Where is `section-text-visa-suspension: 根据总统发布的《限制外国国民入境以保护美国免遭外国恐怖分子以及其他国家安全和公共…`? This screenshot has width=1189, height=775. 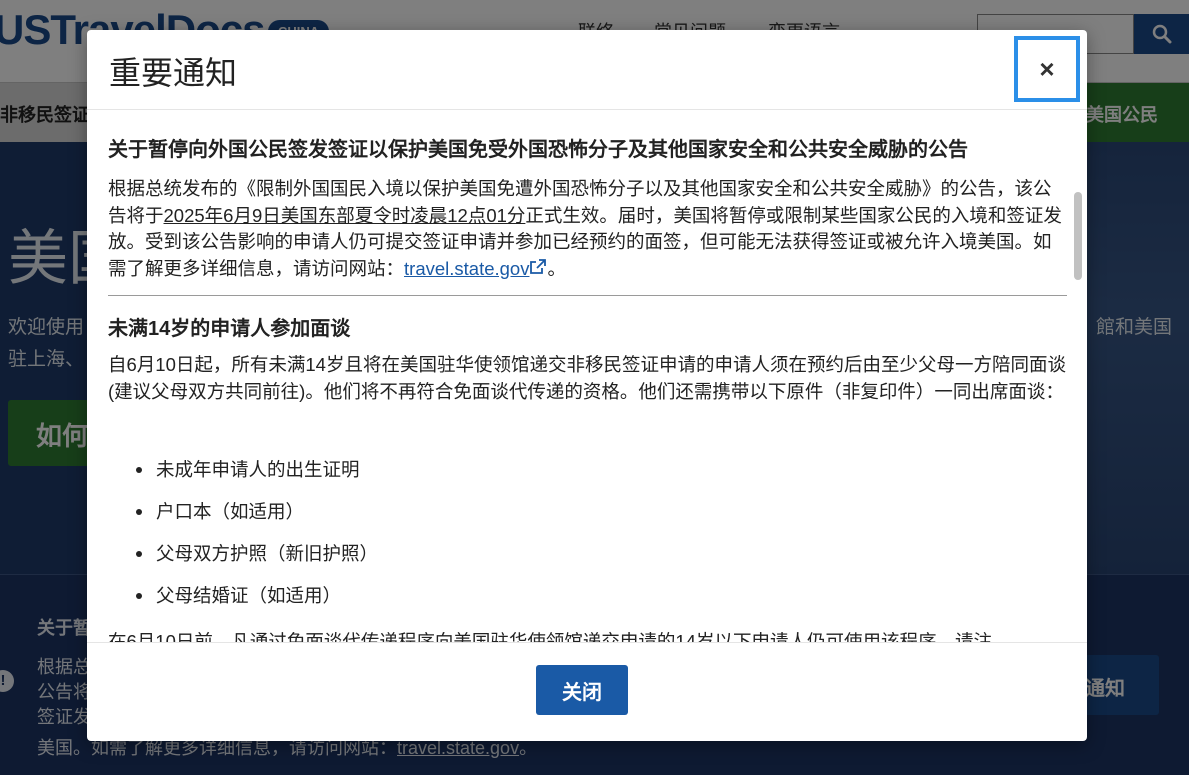 section-text-visa-suspension: 根据总统发布的《限制外国国民入境以保护美国免遭外国恐怖分子以及其他国家安全和公共… is located at coordinates (588, 230).